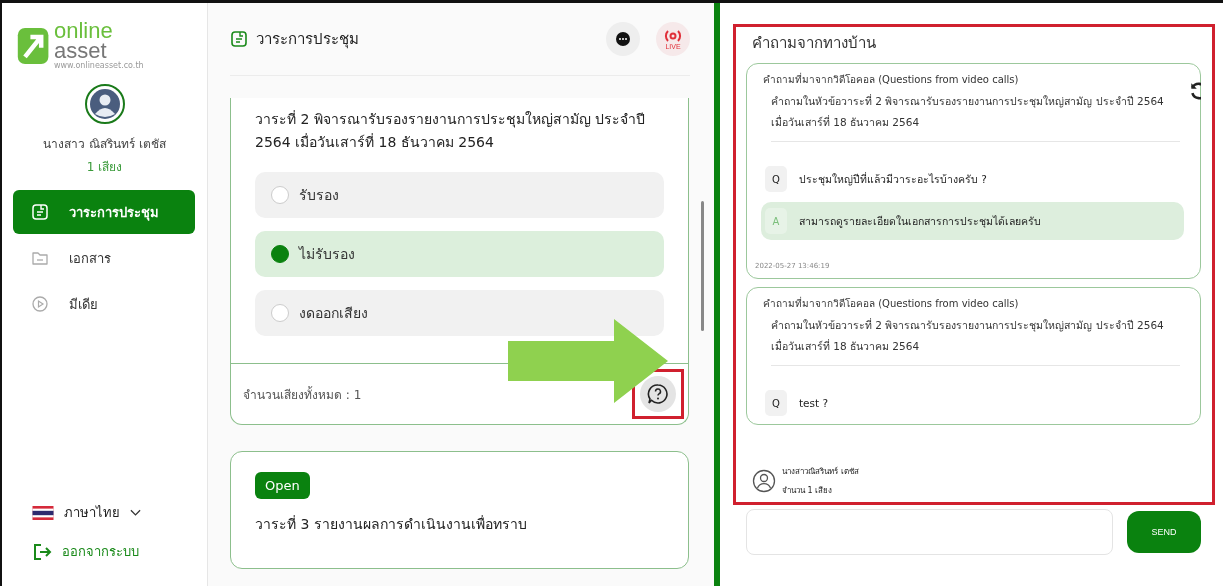 The width and height of the screenshot is (1223, 586). Describe the element at coordinates (929, 532) in the screenshot. I see `question-input-field` at that location.